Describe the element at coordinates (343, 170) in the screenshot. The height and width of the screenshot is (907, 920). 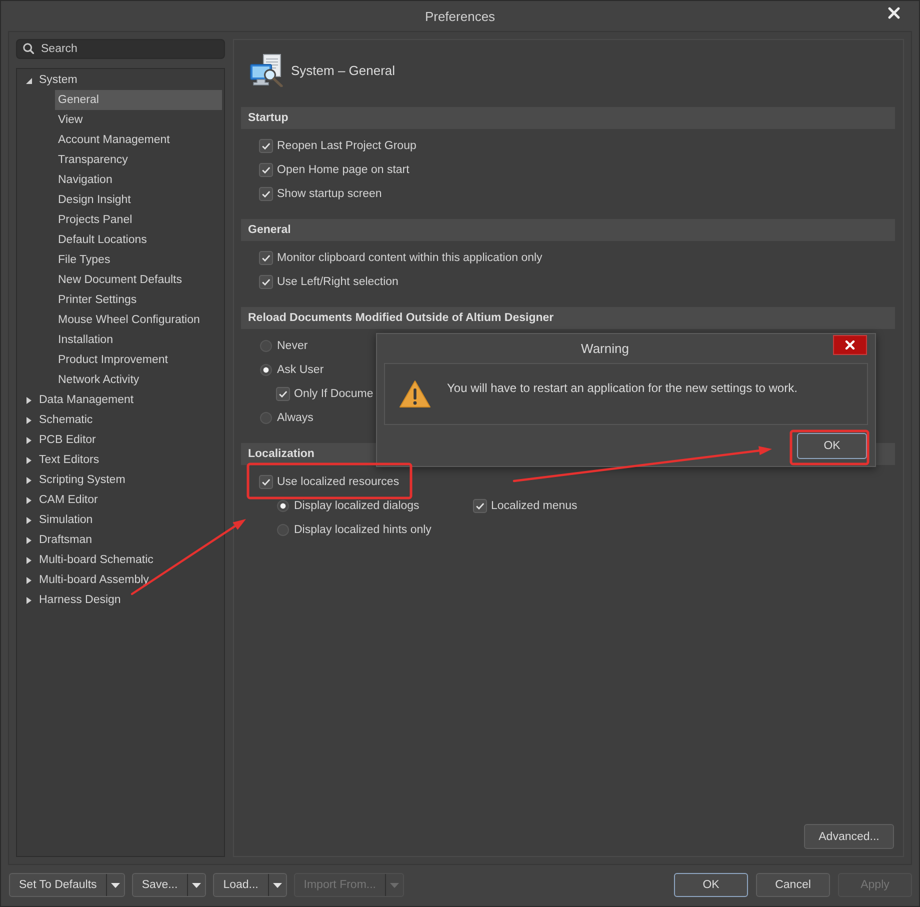
I see `checkbox-label: Open Home page on start` at that location.